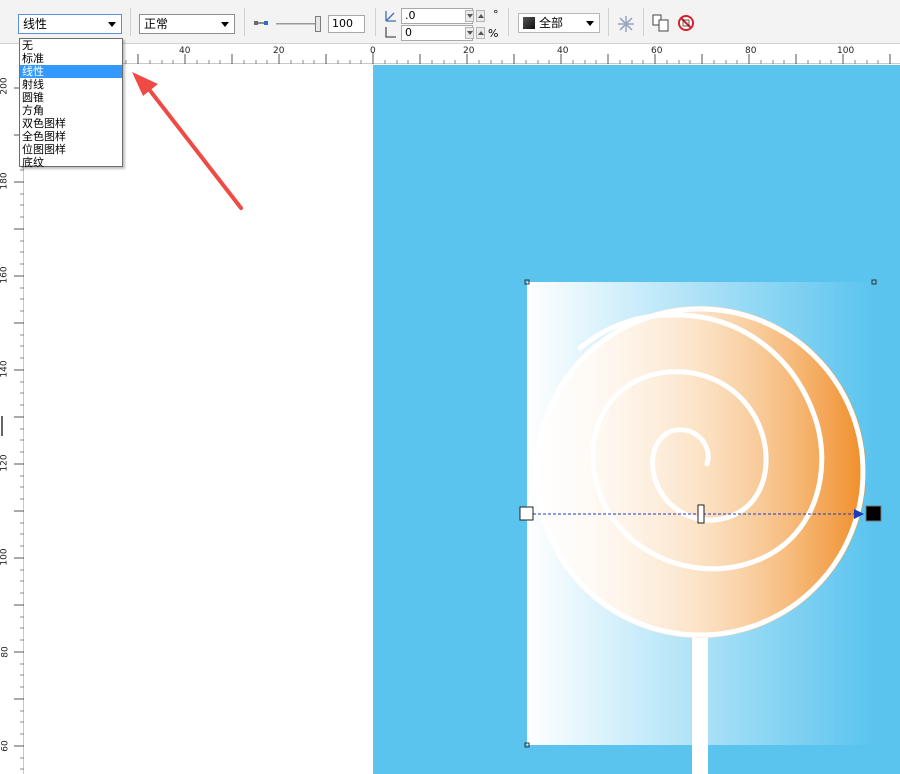 The height and width of the screenshot is (774, 900). I want to click on fill-option-radial: 射线, so click(71, 84).